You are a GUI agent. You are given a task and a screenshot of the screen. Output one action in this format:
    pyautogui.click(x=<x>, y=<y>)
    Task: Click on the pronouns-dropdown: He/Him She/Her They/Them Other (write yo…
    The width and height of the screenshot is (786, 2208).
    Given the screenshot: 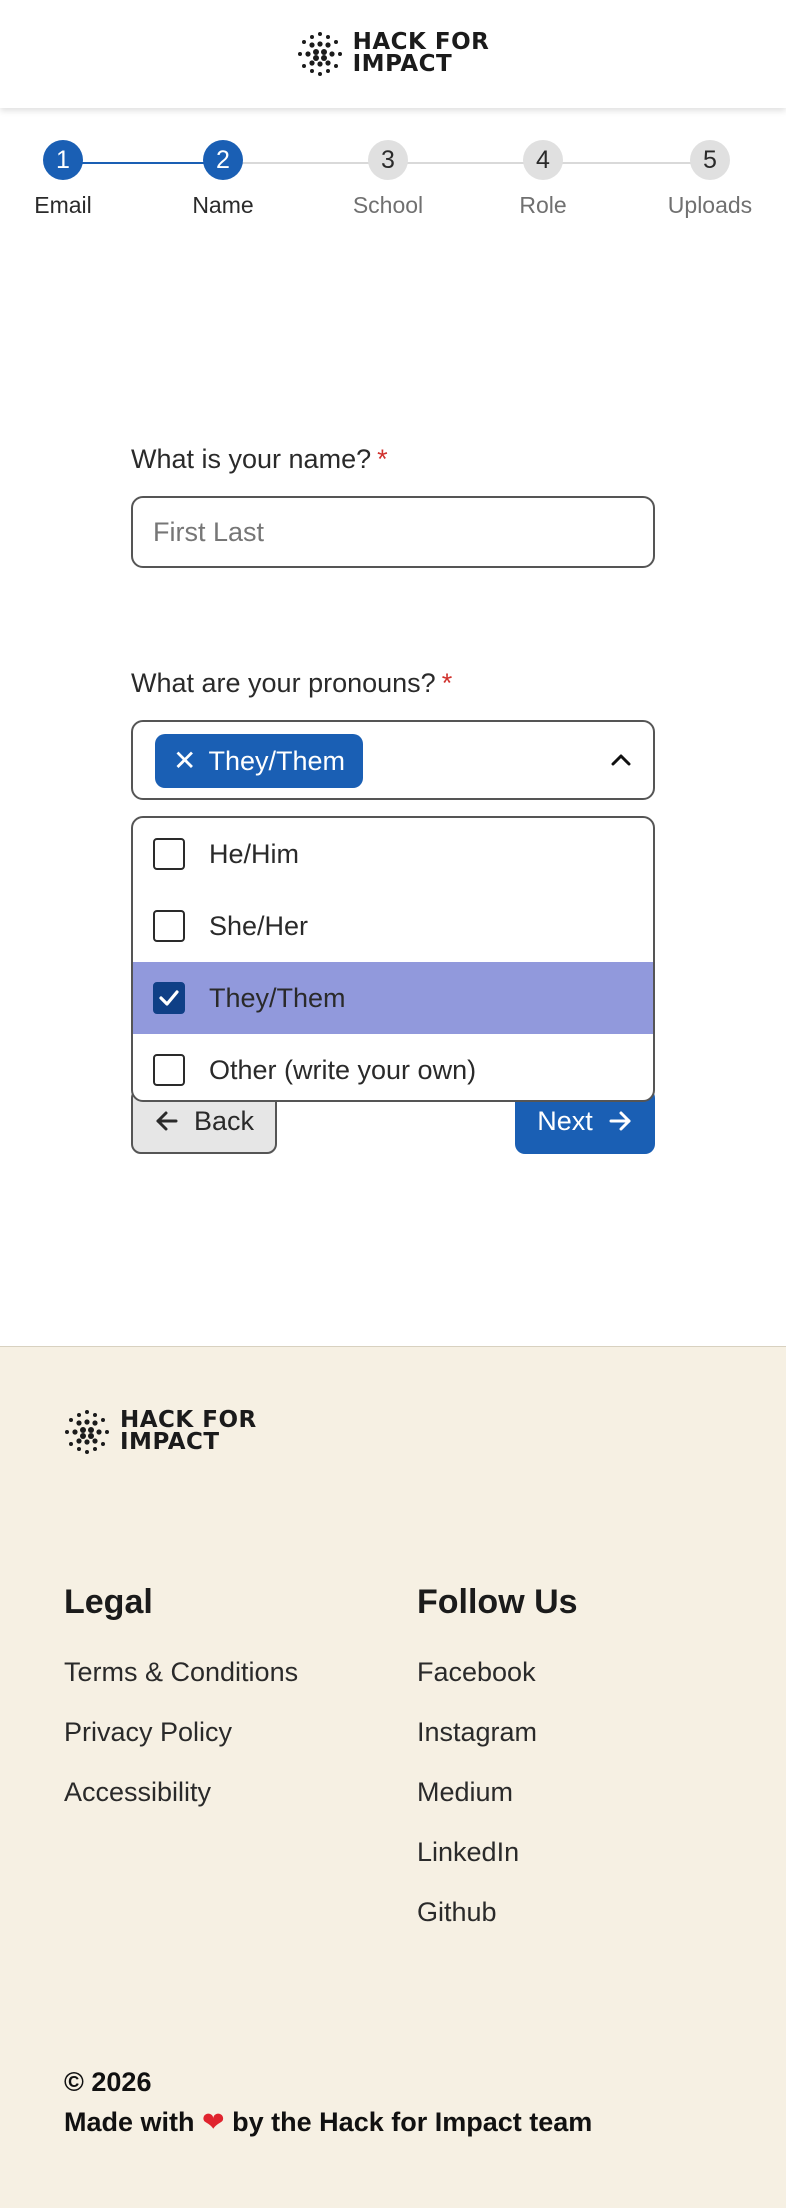 What is the action you would take?
    pyautogui.click(x=393, y=959)
    